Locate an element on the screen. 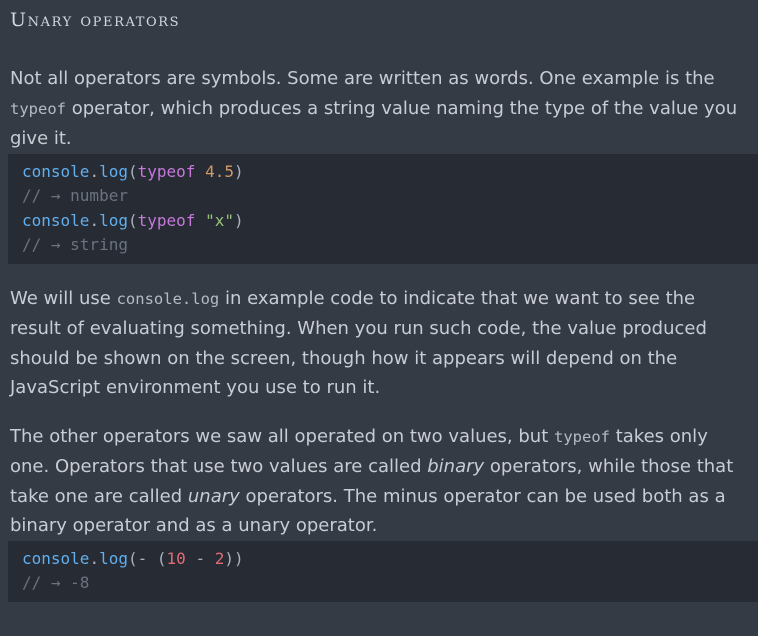 The image size is (758, 636). code-token: "x" is located at coordinates (219, 220).